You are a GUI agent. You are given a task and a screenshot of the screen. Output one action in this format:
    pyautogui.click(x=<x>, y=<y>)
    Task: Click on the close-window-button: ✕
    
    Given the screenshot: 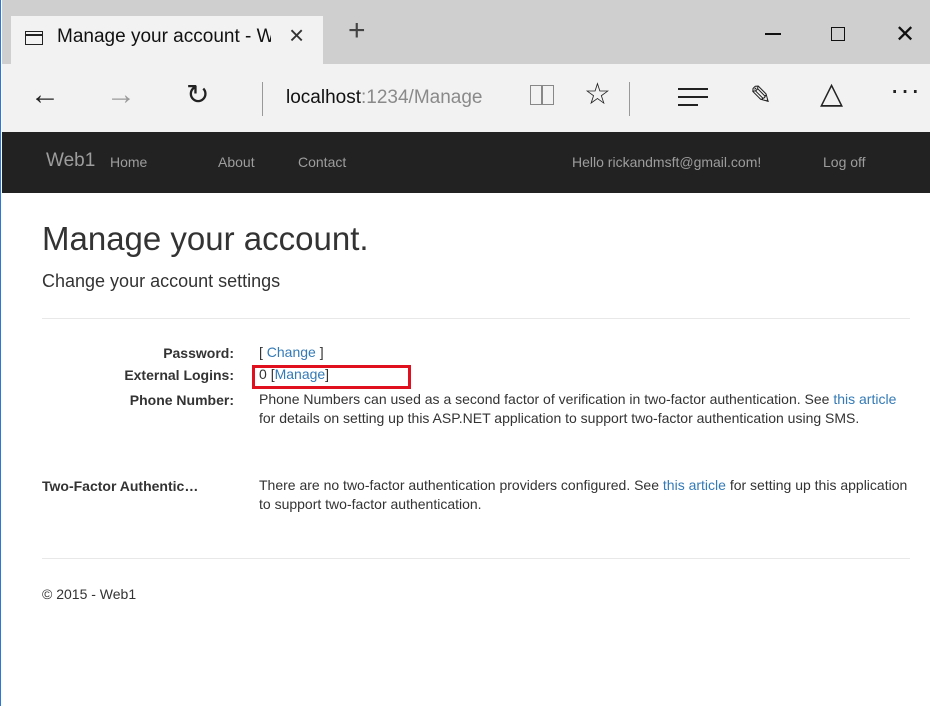 What is the action you would take?
    pyautogui.click(x=905, y=34)
    